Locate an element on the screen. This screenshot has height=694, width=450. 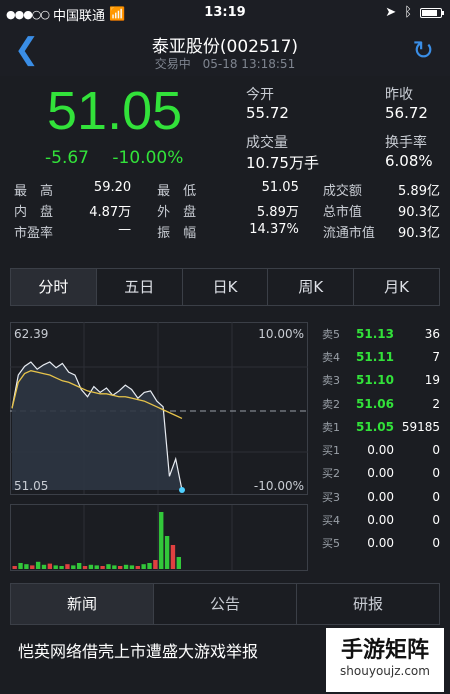
ask-row: 卖4 51.11 7 is located at coordinates (381, 356).